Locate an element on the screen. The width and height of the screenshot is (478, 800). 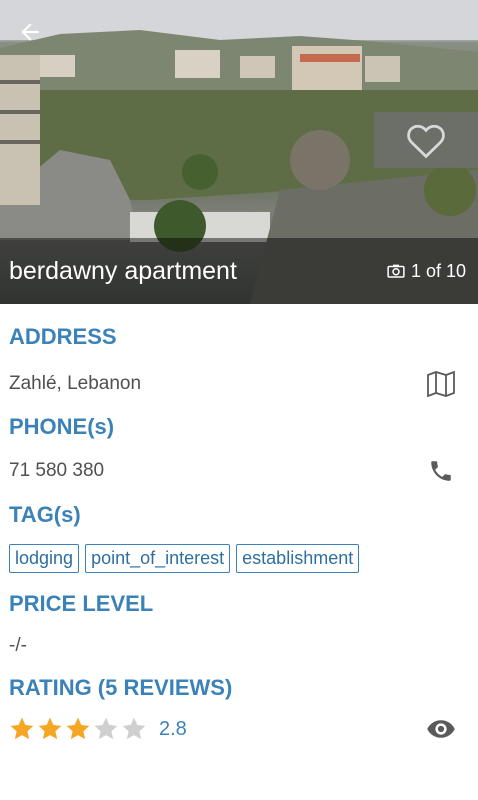
tag-point-of-interest: point_of_interest is located at coordinates (158, 558).